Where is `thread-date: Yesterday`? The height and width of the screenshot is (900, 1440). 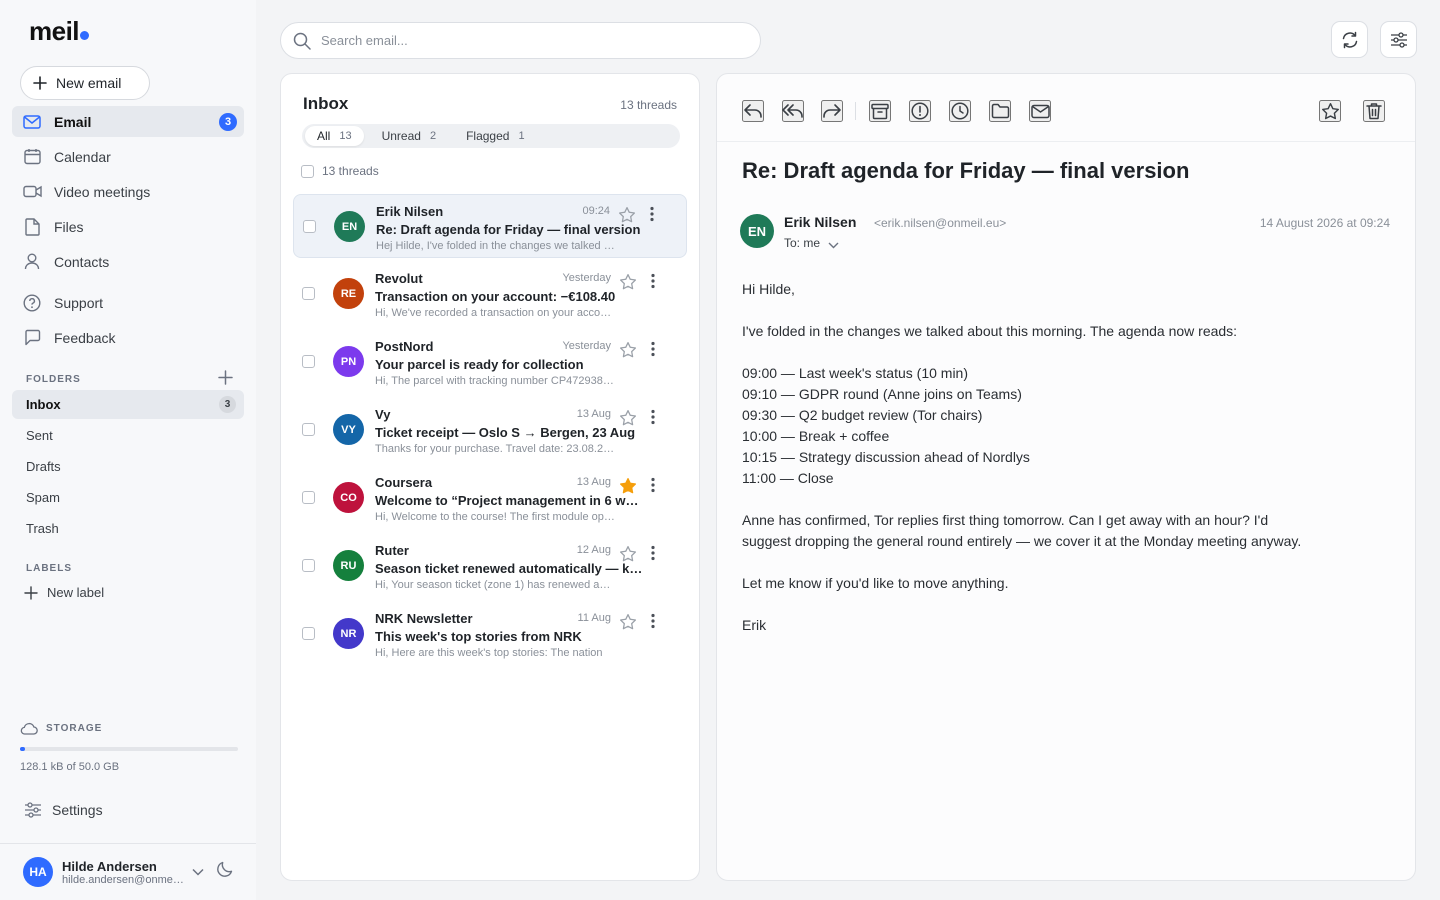 thread-date: Yesterday is located at coordinates (586, 346).